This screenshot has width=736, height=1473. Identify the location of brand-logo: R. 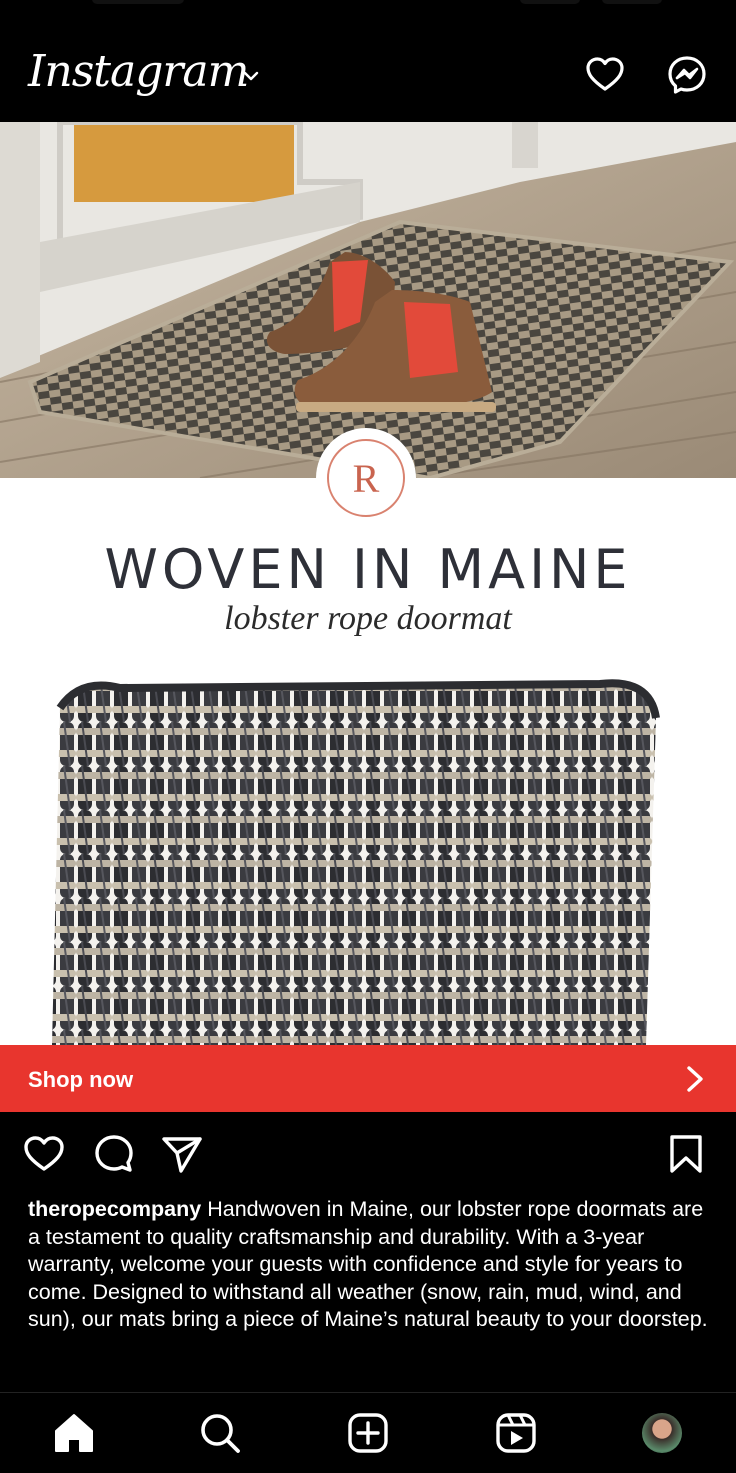
(366, 478).